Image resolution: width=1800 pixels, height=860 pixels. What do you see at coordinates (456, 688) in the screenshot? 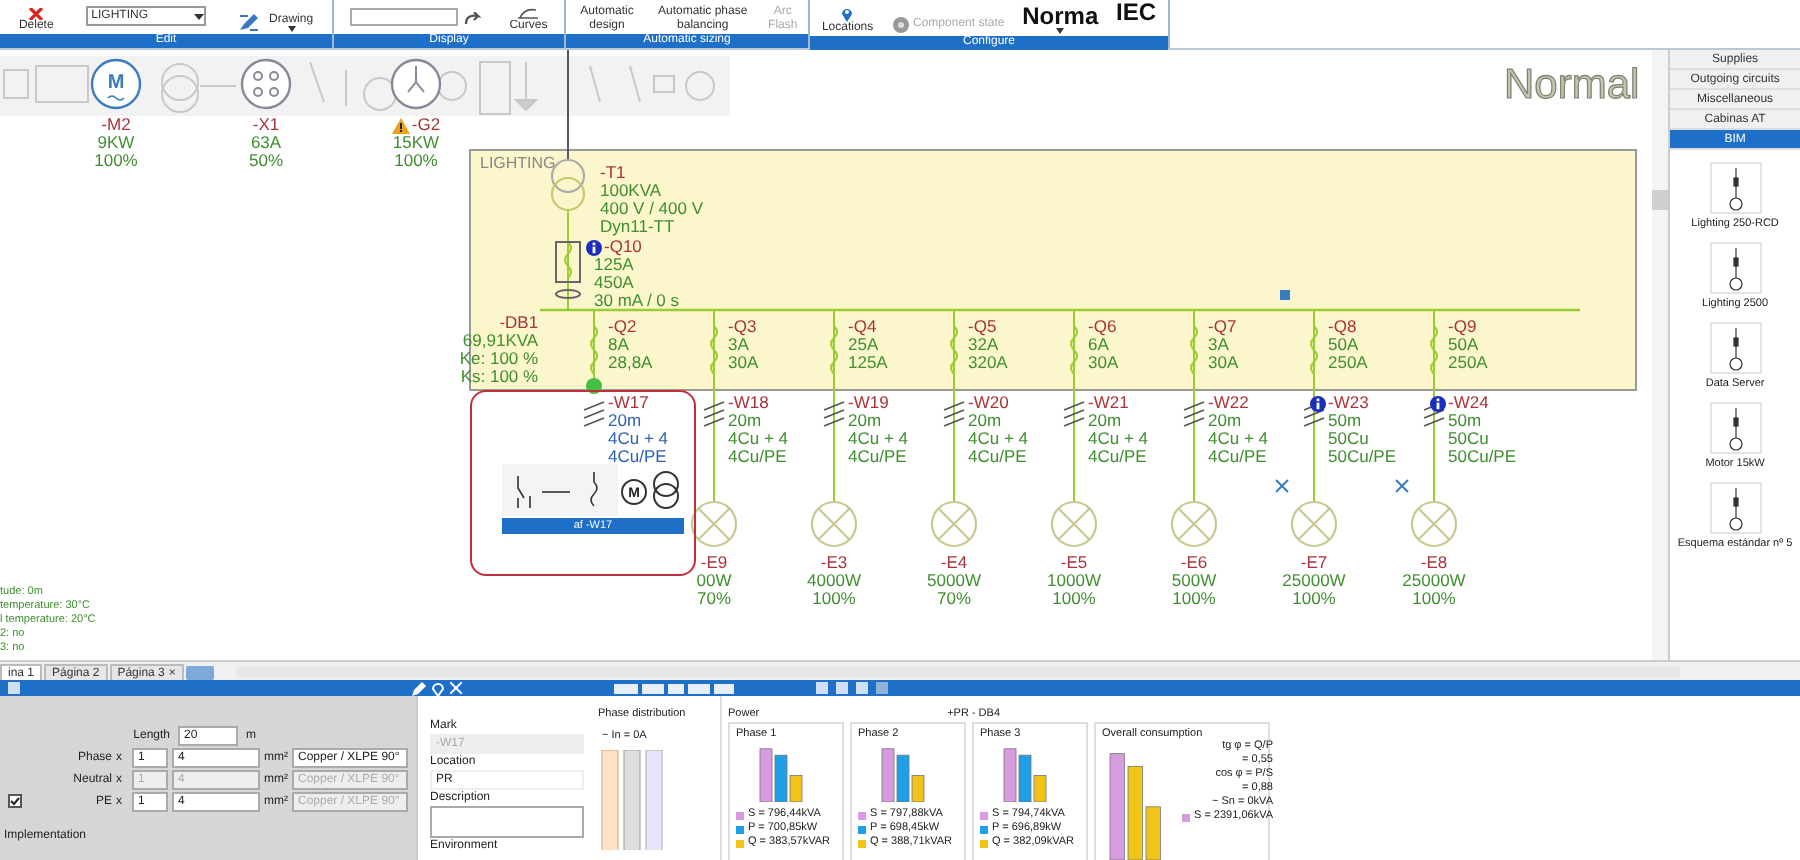
I see `close-icon` at bounding box center [456, 688].